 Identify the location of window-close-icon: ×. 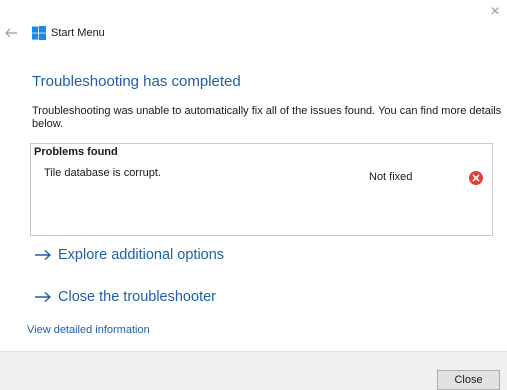
(495, 12).